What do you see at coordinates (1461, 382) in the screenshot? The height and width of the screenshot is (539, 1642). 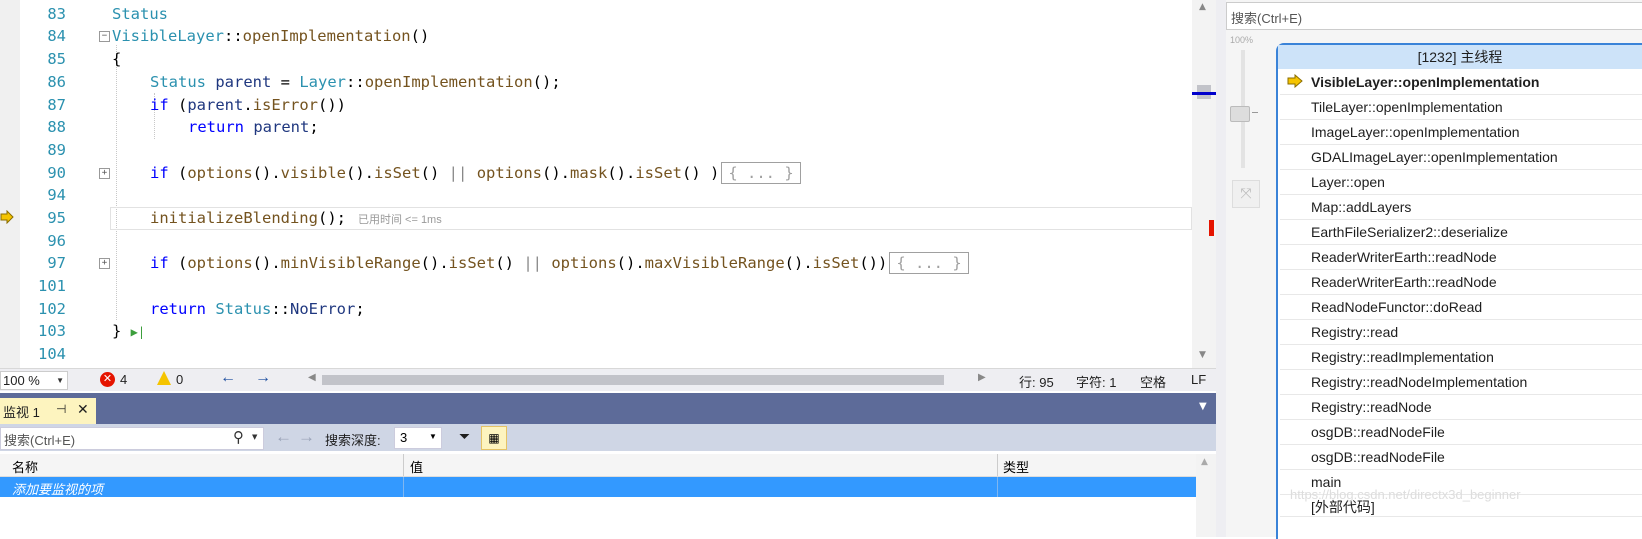 I see `stack-frame: Registry::readNodeImplementation` at bounding box center [1461, 382].